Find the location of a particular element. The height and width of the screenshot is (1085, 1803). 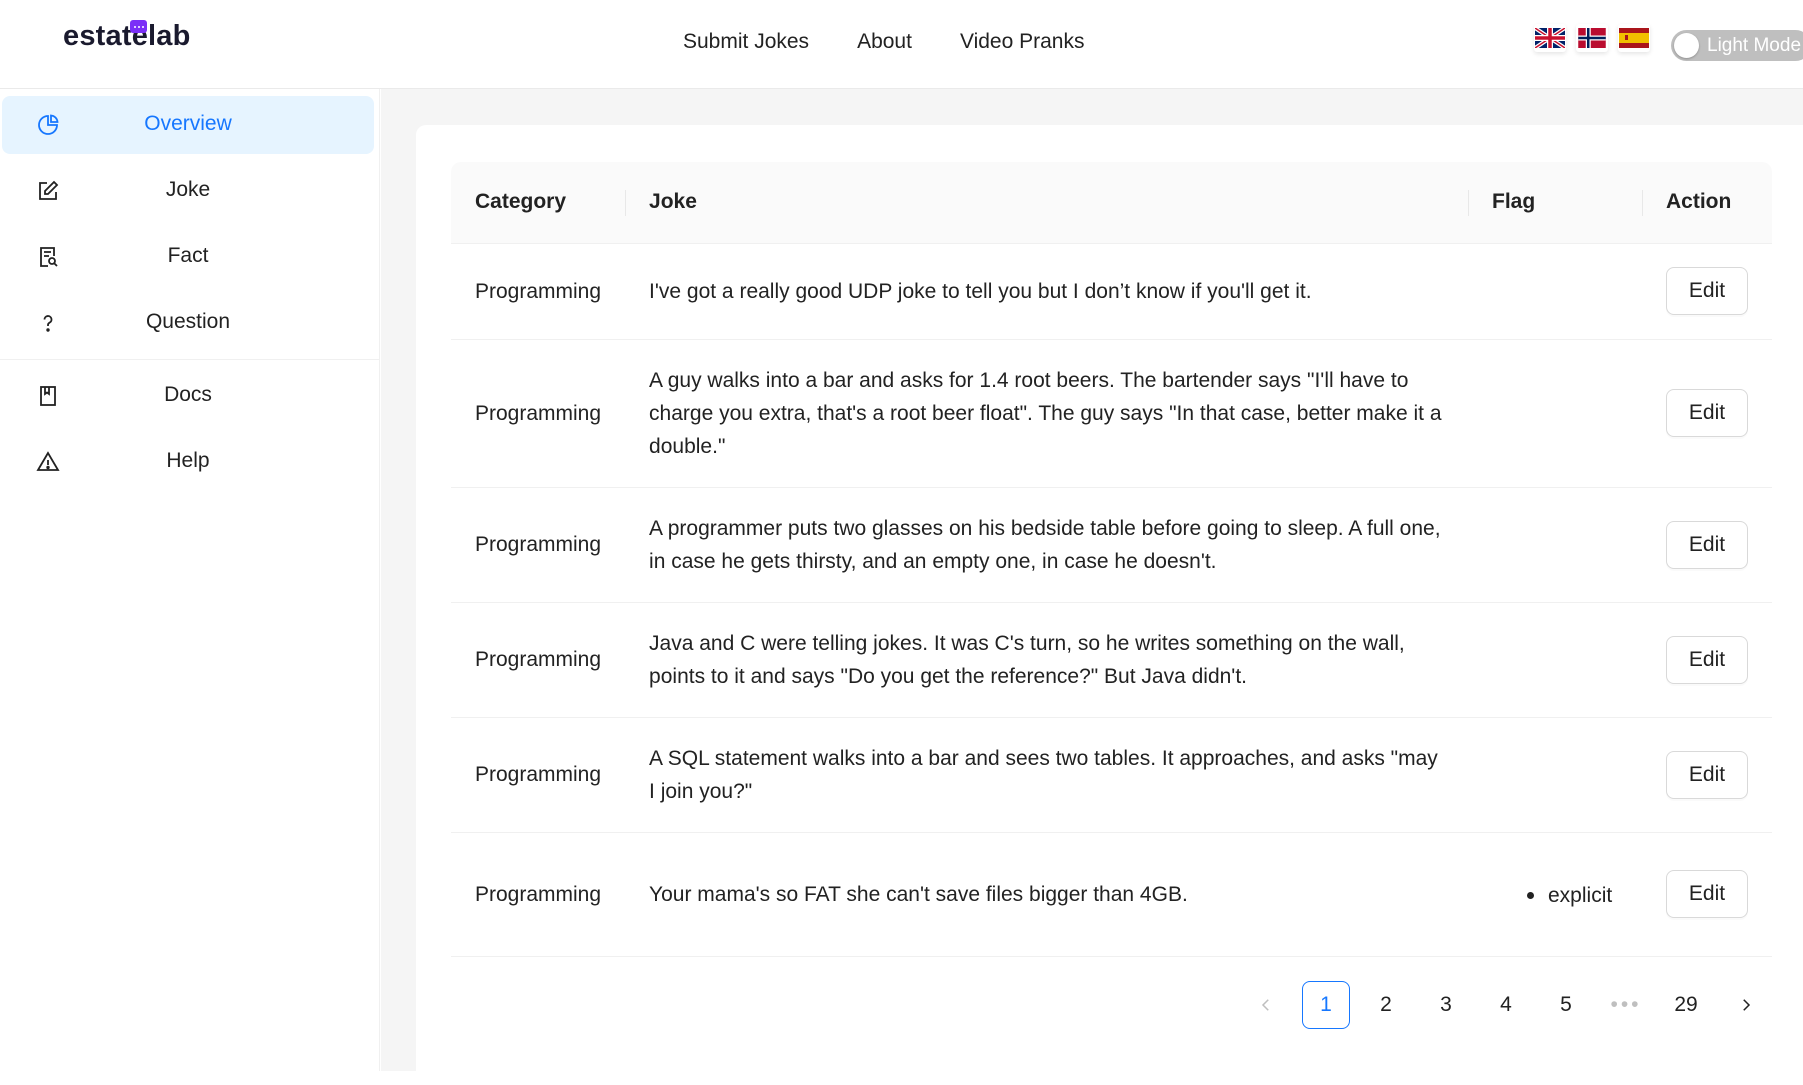

cell-flag: explicit is located at coordinates (1555, 894).